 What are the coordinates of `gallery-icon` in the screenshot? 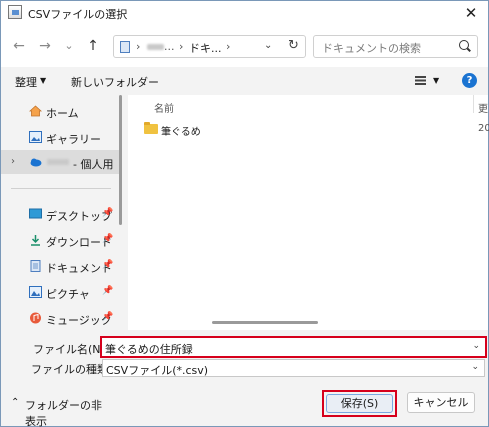 It's located at (35, 137).